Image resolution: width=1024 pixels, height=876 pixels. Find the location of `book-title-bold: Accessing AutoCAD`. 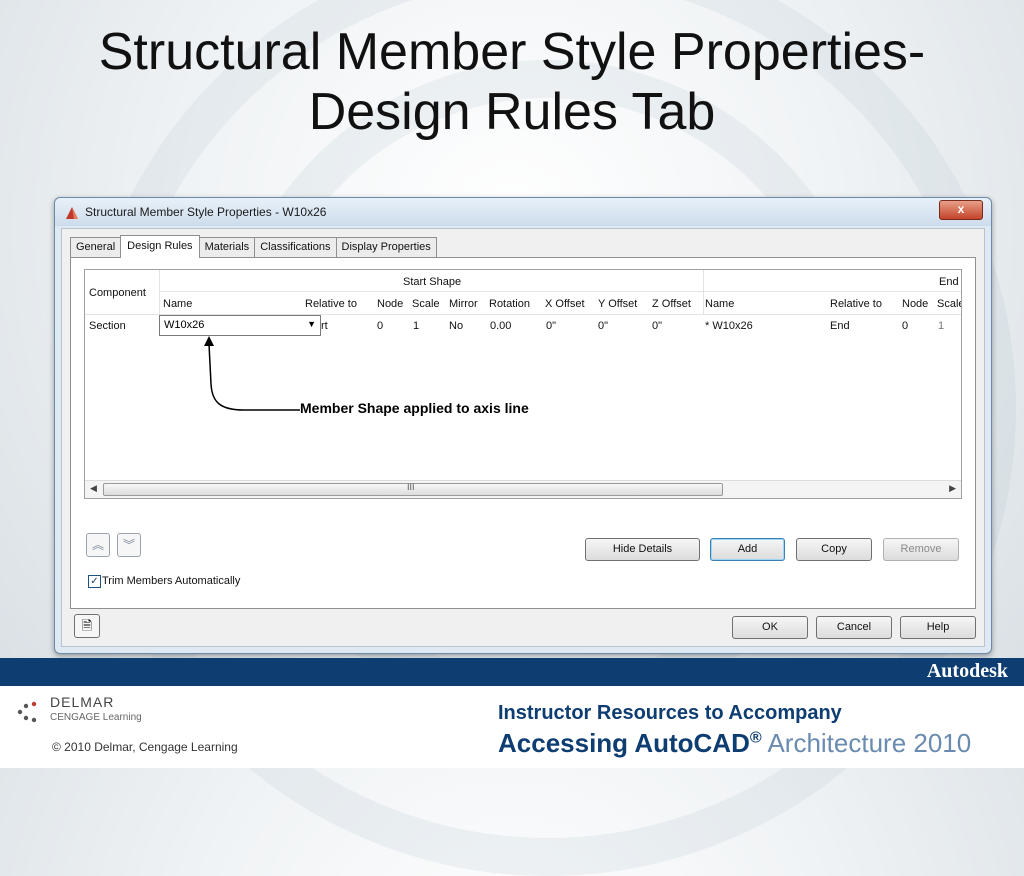

book-title-bold: Accessing AutoCAD is located at coordinates (624, 743).